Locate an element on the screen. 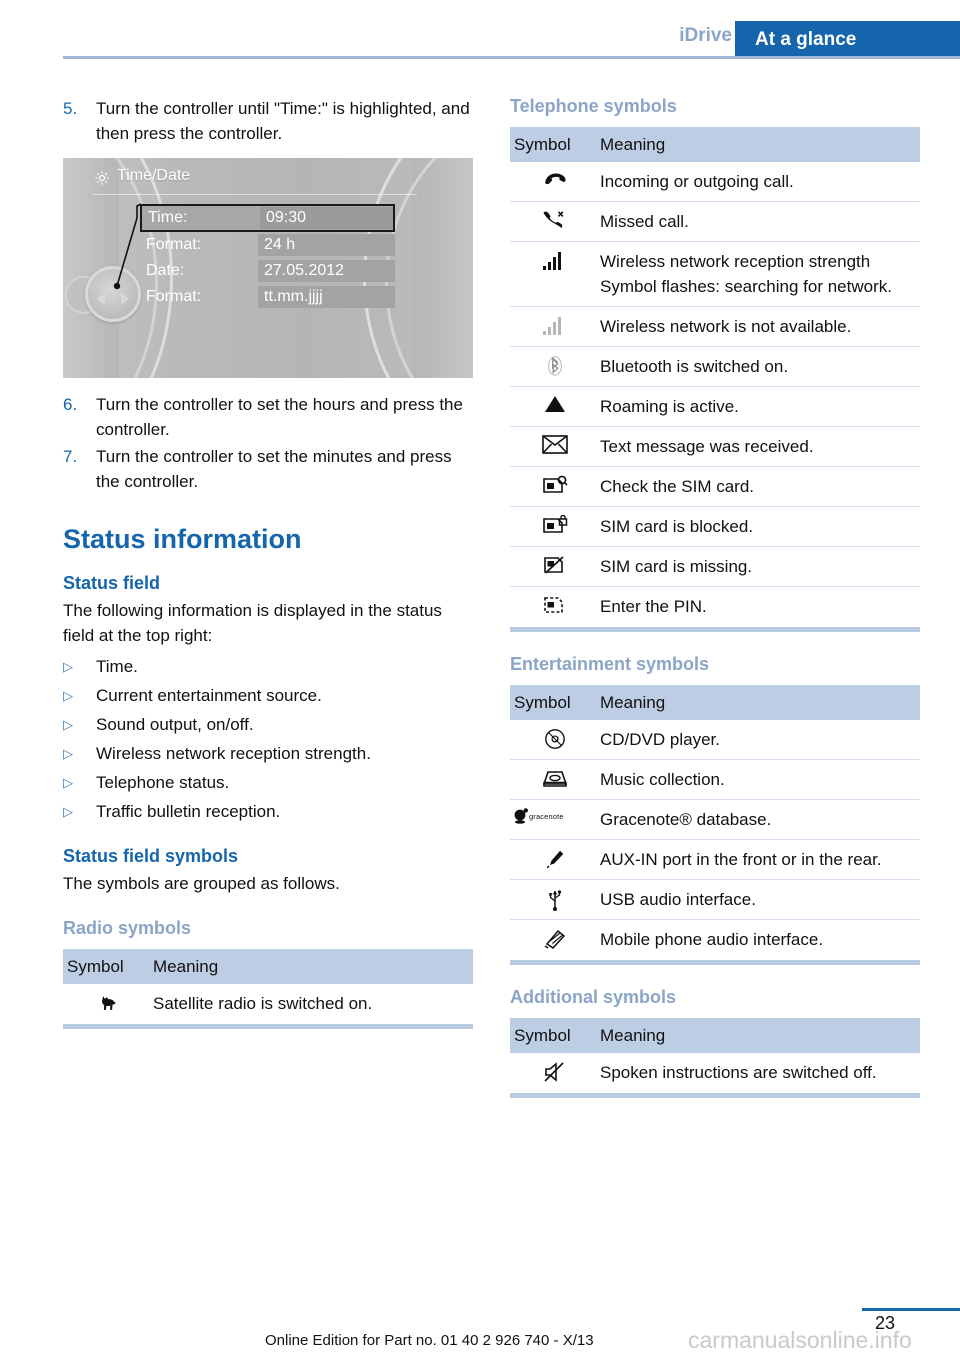  list-item-label: Current entertainment source. is located at coordinates (209, 695).